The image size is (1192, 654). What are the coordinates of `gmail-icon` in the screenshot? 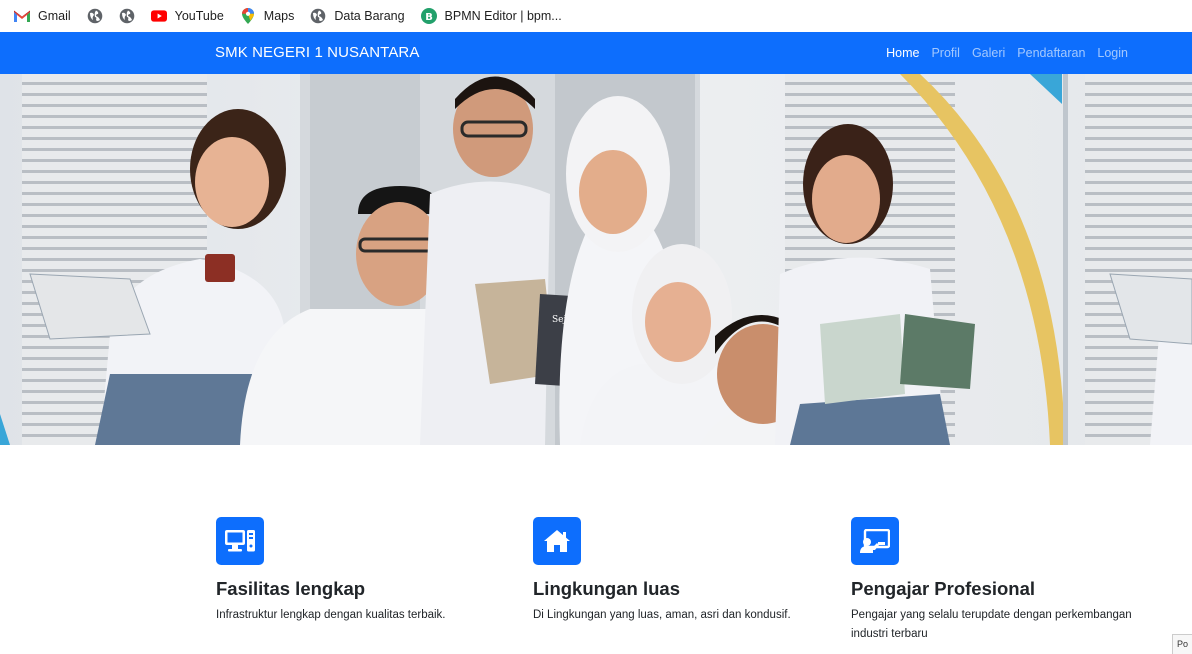 It's located at (22, 16).